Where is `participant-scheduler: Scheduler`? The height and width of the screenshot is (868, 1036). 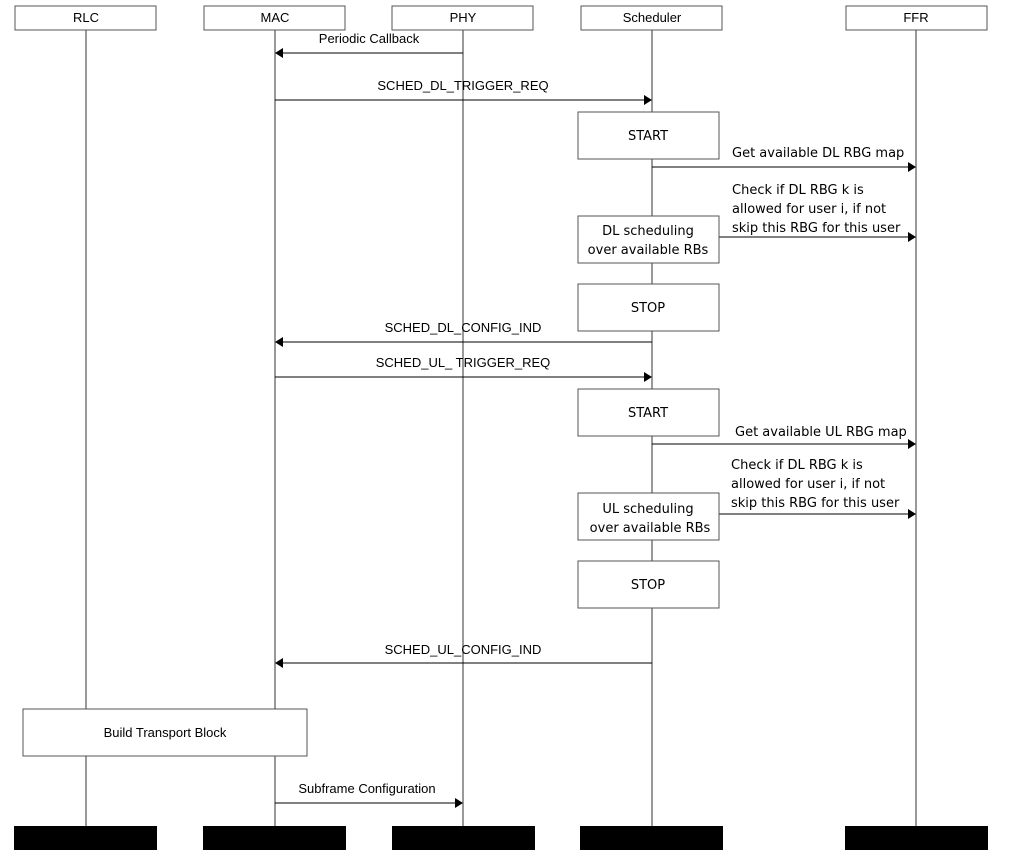
participant-scheduler: Scheduler is located at coordinates (651, 18).